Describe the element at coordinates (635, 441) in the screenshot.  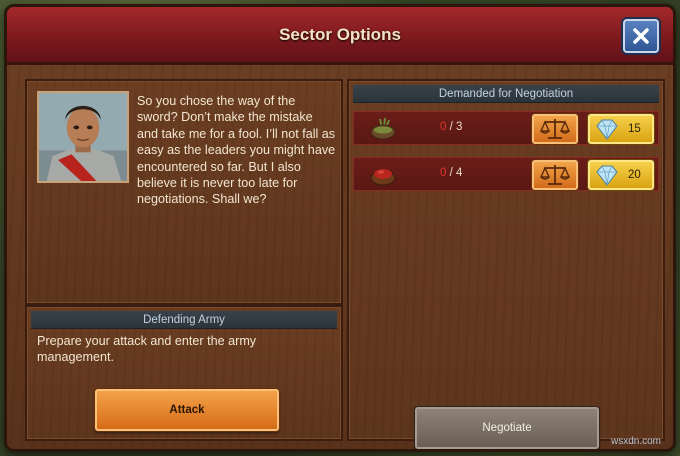
I see `watermark: wsxdn.com` at that location.